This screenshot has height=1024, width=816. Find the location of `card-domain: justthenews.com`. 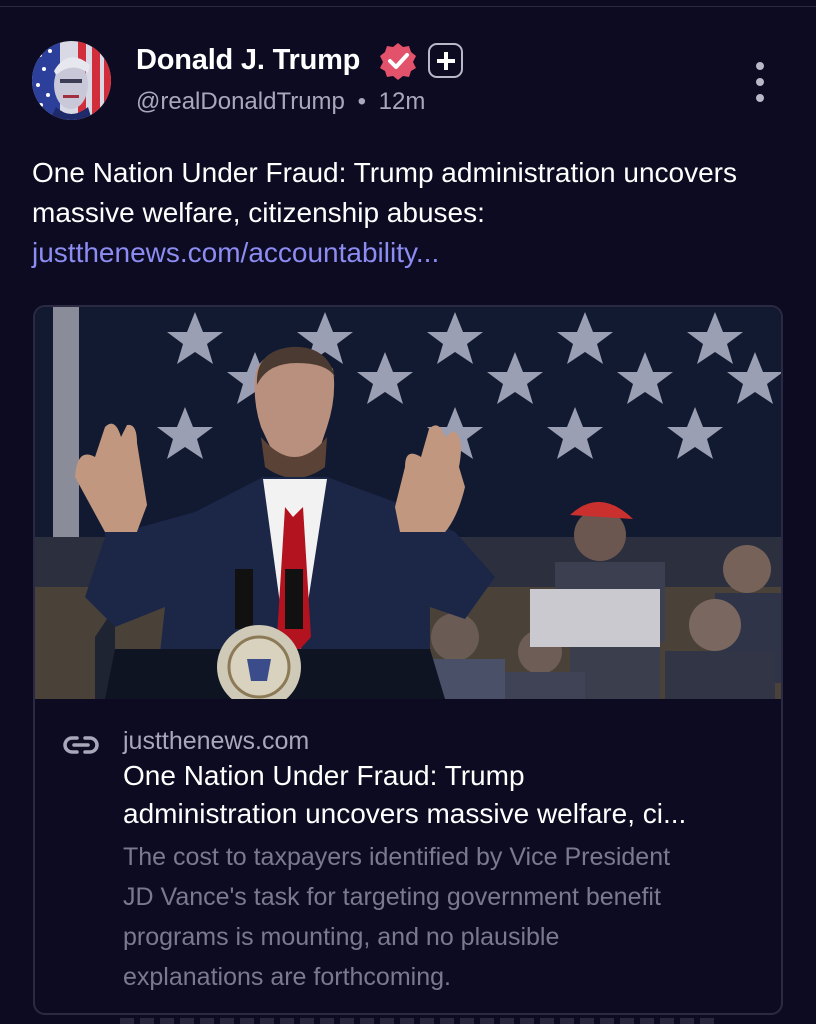

card-domain: justthenews.com is located at coordinates (216, 741).